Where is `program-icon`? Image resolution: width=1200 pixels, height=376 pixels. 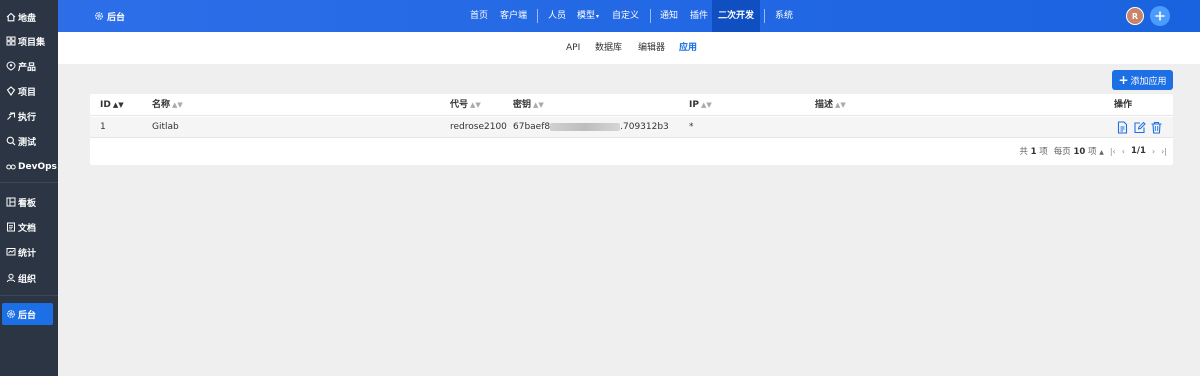 program-icon is located at coordinates (11, 41).